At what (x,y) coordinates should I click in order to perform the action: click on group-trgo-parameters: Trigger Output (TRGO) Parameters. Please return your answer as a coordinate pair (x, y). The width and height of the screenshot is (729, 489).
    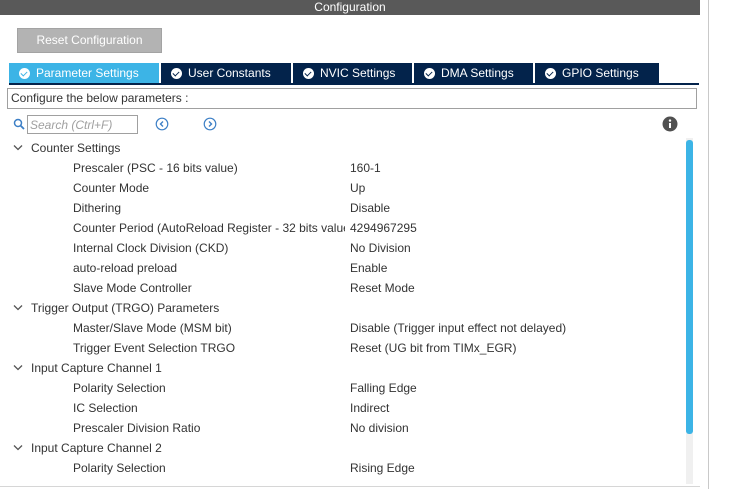
    Looking at the image, I should click on (342, 308).